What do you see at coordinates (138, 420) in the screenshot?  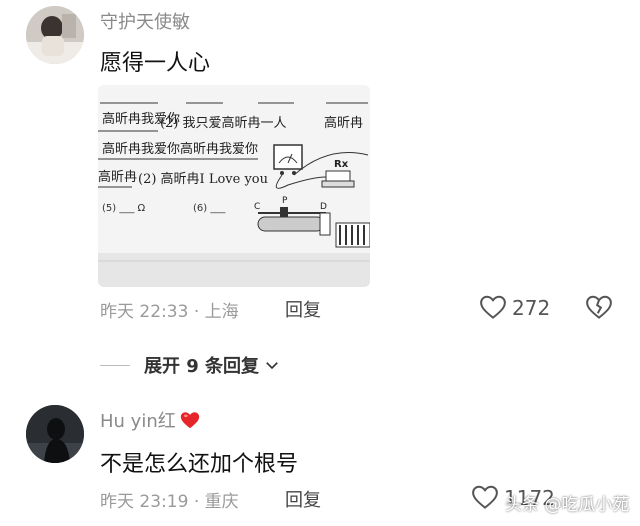 I see `username: Hu yin红` at bounding box center [138, 420].